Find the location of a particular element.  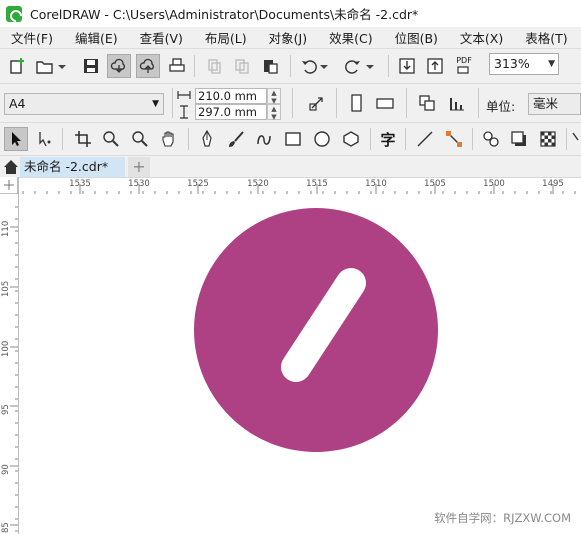

vertical-ruler: 110 105 100 95 90 85 is located at coordinates (9, 355).